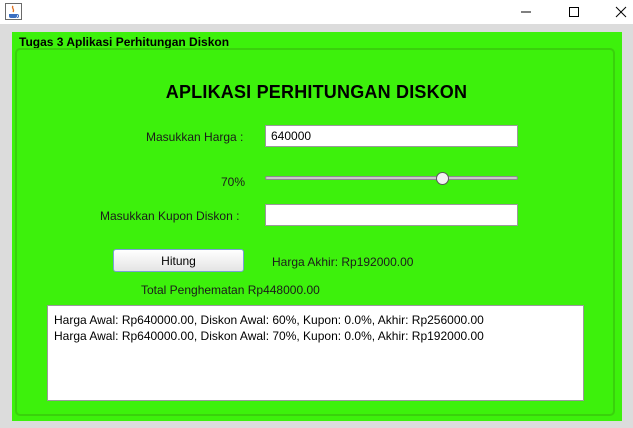  What do you see at coordinates (343, 262) in the screenshot?
I see `final-price-label: Harga Akhir: Rp192000.00` at bounding box center [343, 262].